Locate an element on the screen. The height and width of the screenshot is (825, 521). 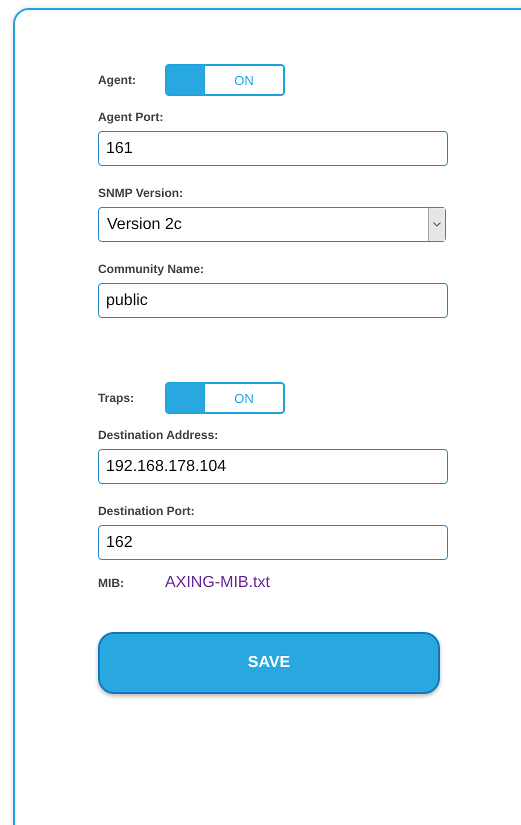
field-label: Traps: is located at coordinates (117, 398).